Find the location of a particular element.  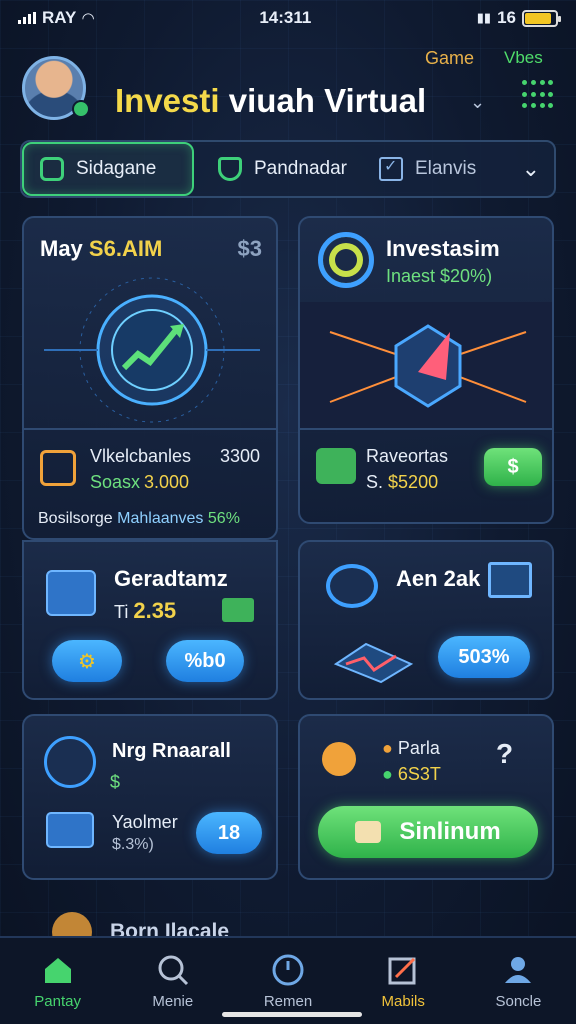

question-icon: ? is located at coordinates (505, 753).